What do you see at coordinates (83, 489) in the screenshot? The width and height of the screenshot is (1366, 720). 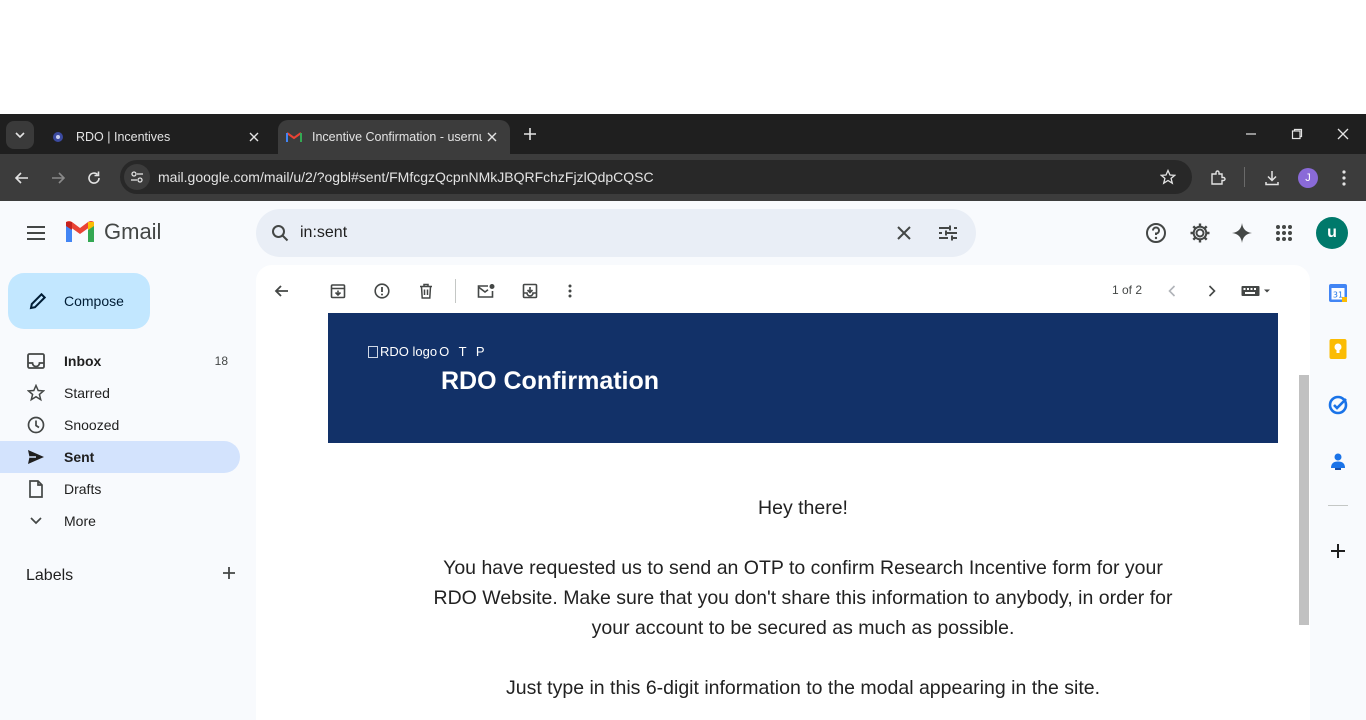 I see `sidebar-item-label: Drafts` at bounding box center [83, 489].